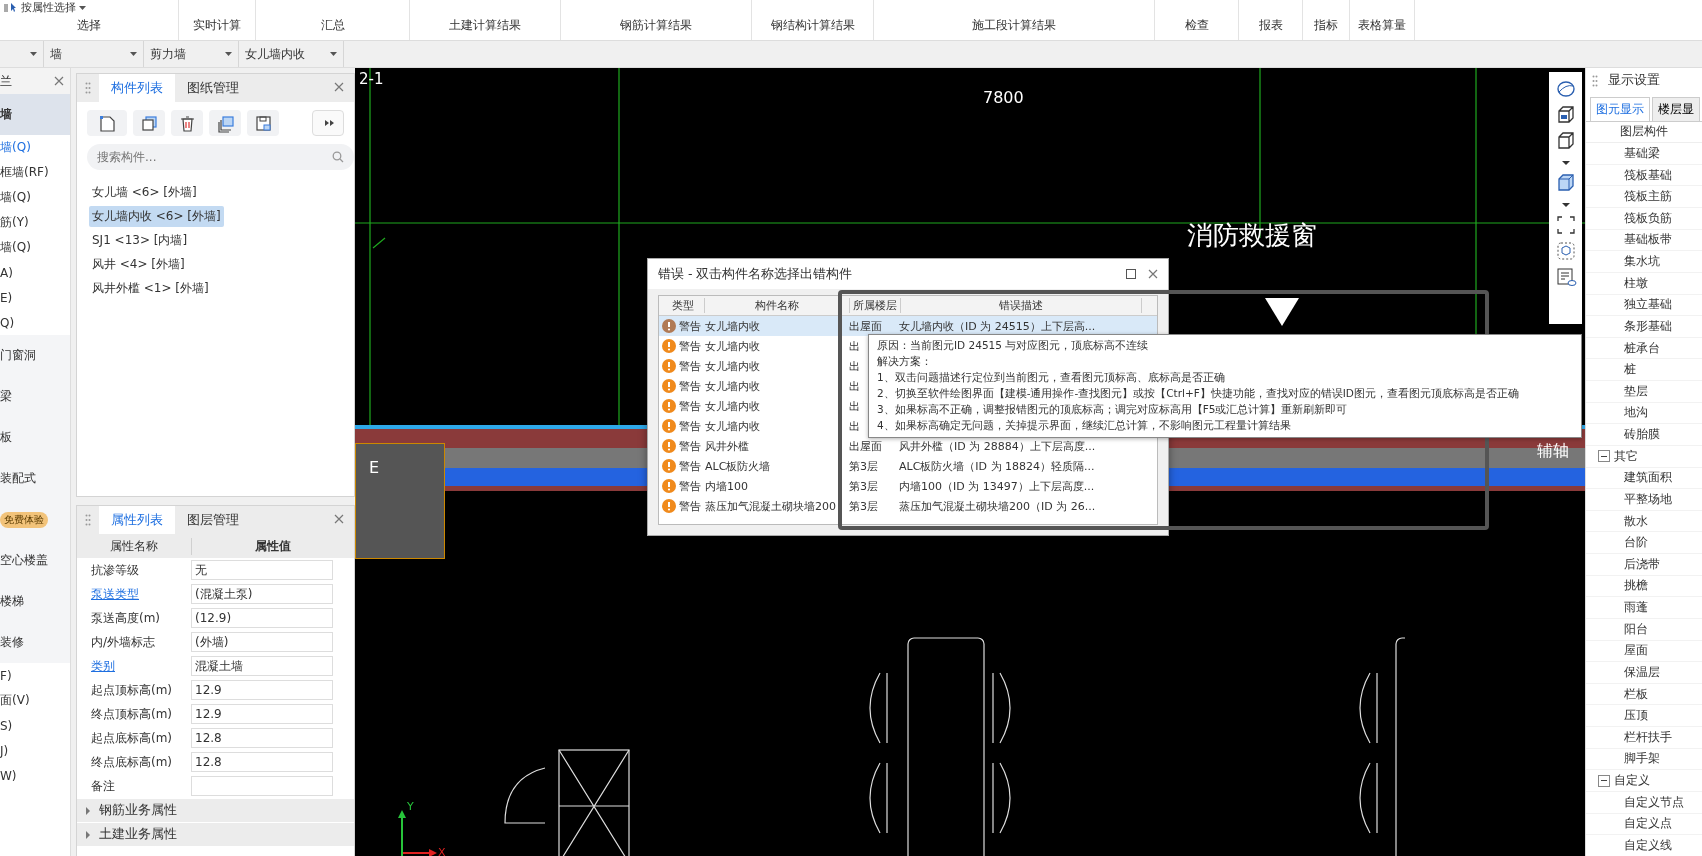 The width and height of the screenshot is (1702, 856). Describe the element at coordinates (1113, 410) in the screenshot. I see `tooltip-line: 3、如果标高不正确，调整报错图元的顶底标高；调完对应标高用【F5或汇总计算】重新刷新即可` at that location.